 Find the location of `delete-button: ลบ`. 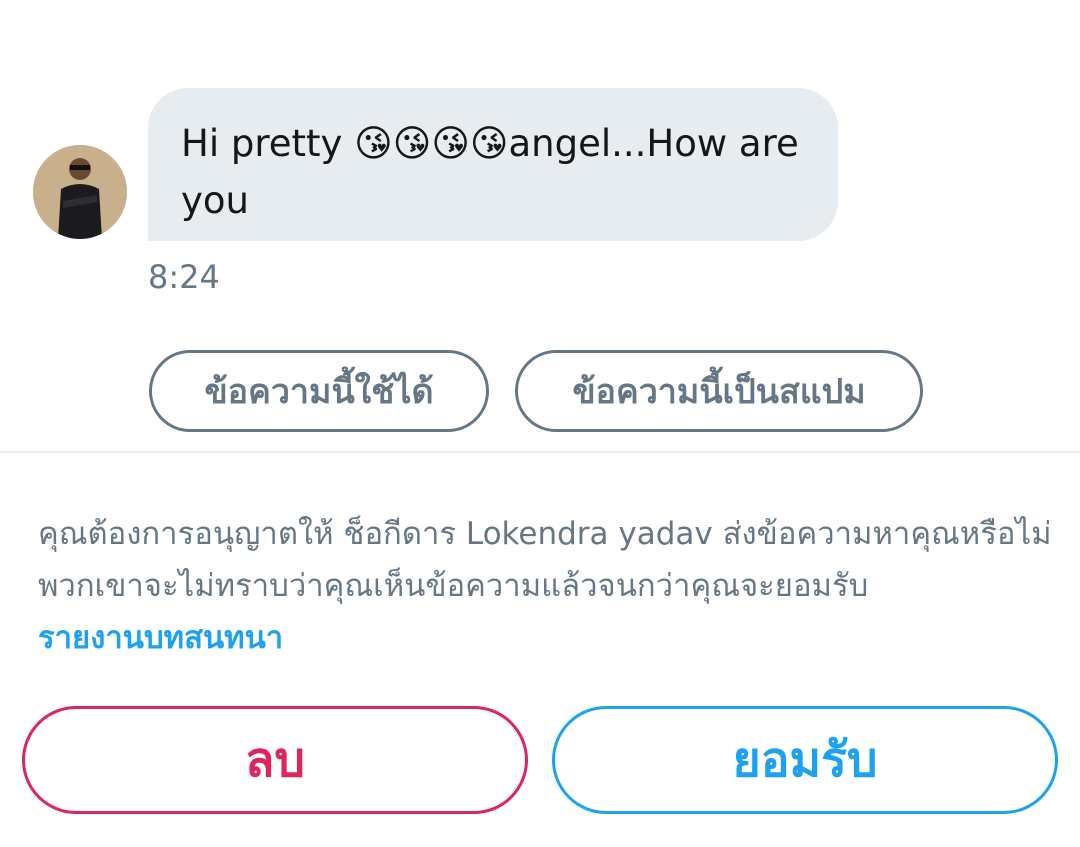

delete-button: ลบ is located at coordinates (275, 760).